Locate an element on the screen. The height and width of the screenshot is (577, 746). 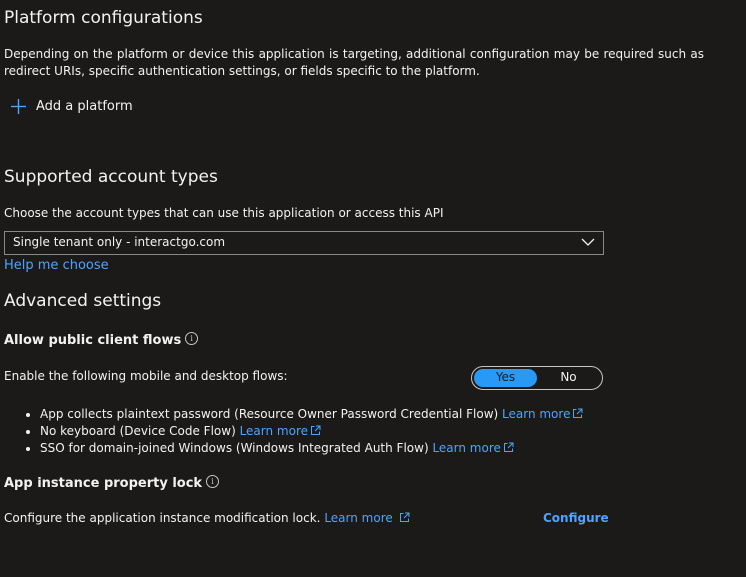
add-platform-button: Add a platform is located at coordinates (71, 106).